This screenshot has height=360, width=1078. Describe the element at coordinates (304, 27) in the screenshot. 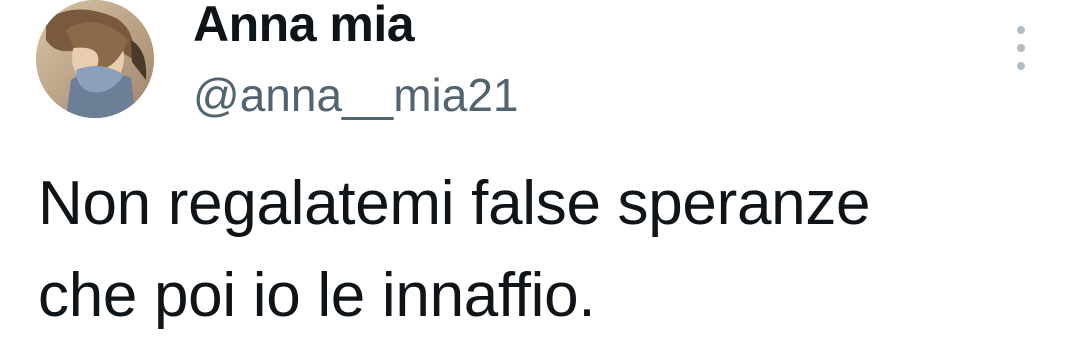

I see `author-display-name: Anna mia` at that location.